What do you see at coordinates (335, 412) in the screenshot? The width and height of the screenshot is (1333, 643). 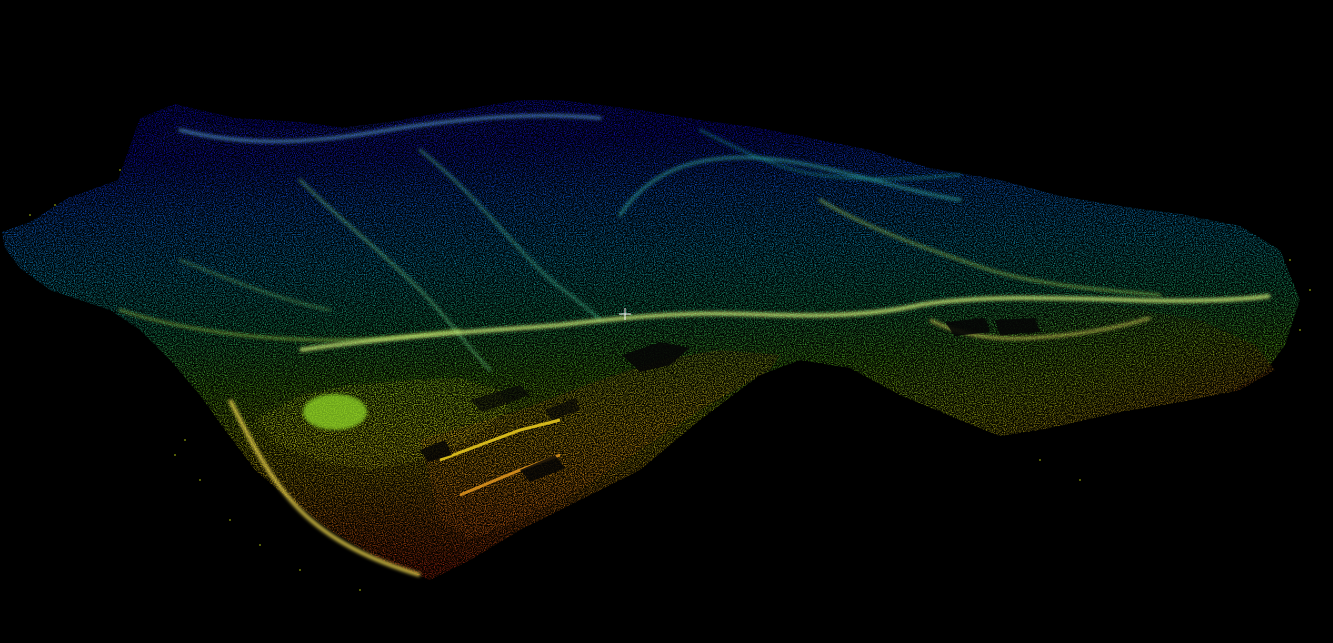 I see `stockpile` at bounding box center [335, 412].